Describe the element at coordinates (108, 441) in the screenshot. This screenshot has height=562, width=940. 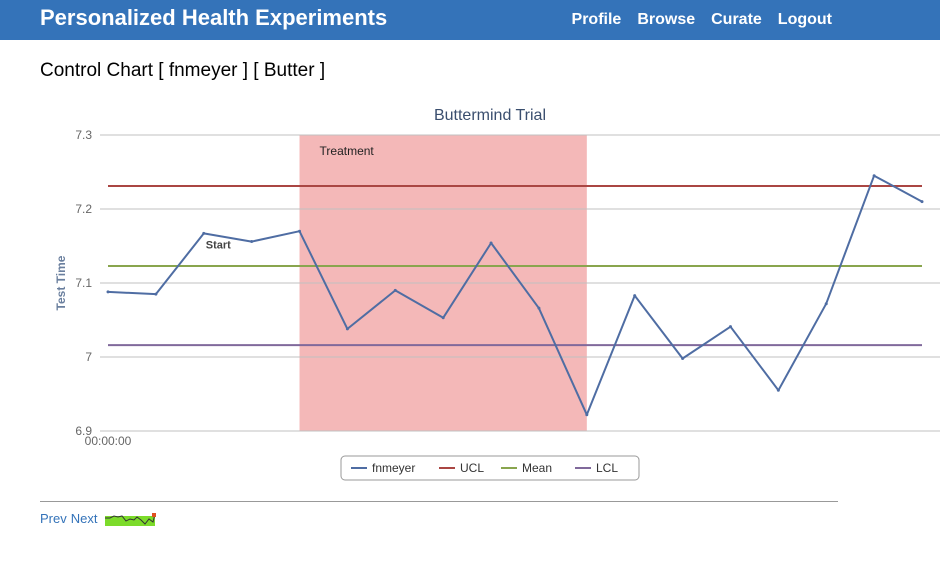
I see `x-tick-label: 00:00:00` at that location.